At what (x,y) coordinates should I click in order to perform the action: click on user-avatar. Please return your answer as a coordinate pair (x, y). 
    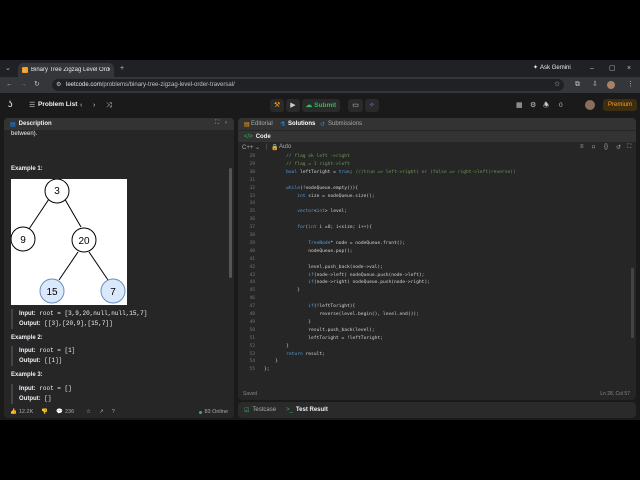
    Looking at the image, I should click on (590, 105).